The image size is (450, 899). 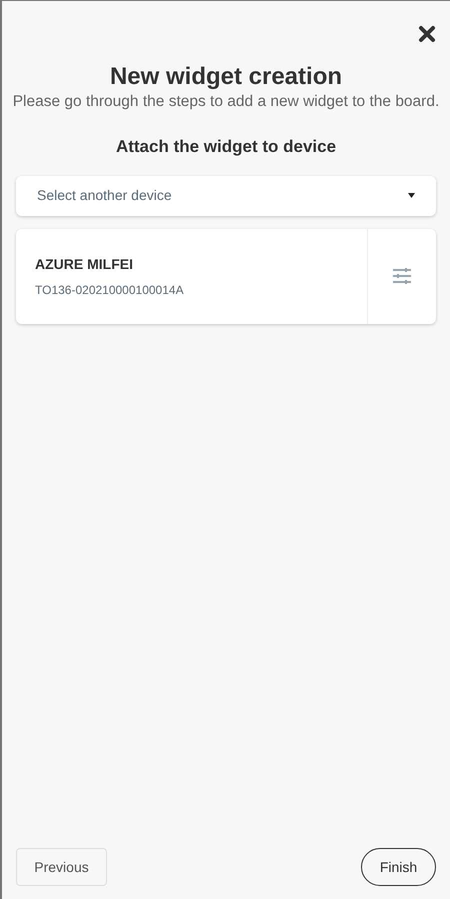 I want to click on close-icon, so click(x=427, y=34).